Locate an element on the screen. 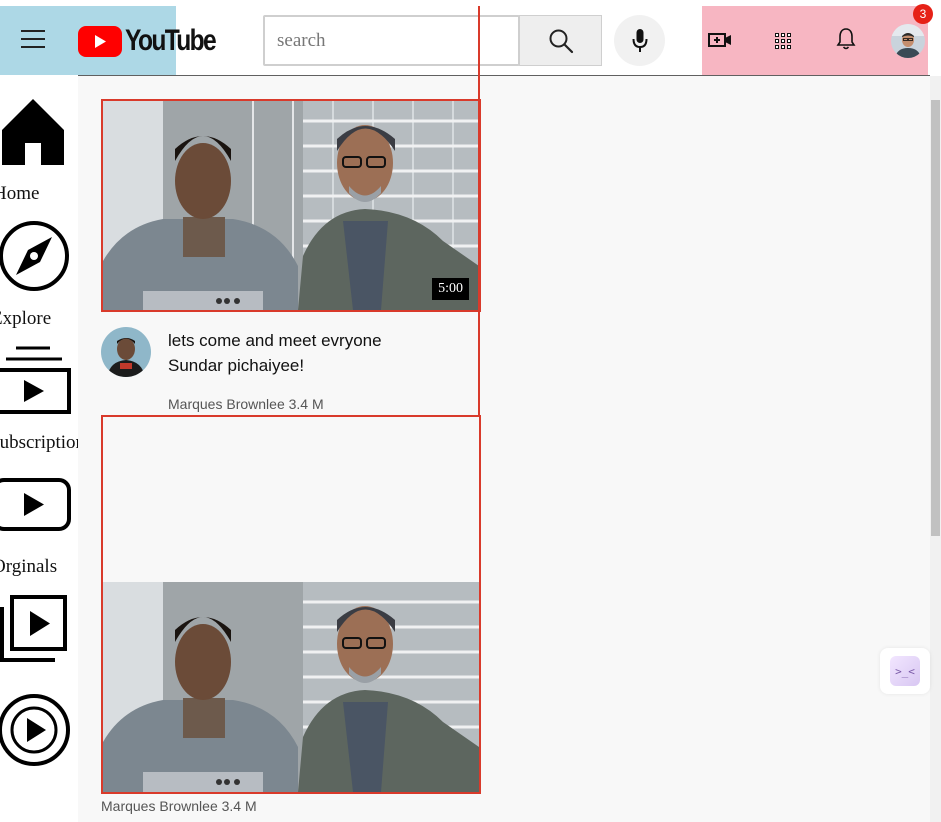 This screenshot has height=822, width=941. video-thumbnail: 5:00 is located at coordinates (291, 205).